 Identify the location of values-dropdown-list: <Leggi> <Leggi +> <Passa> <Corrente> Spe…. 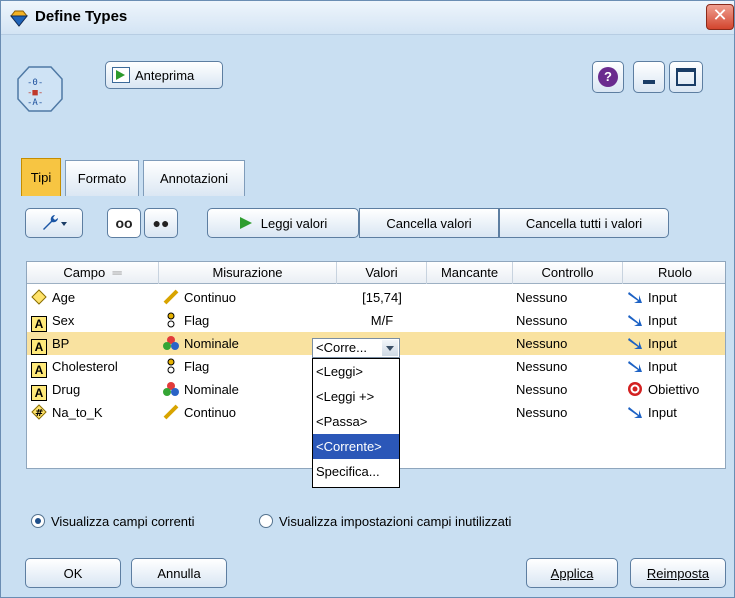
(356, 423).